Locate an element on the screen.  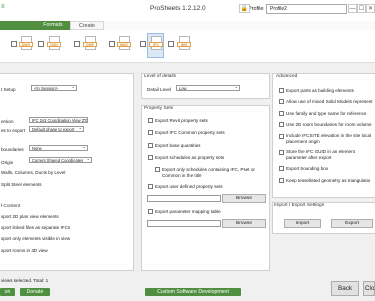
checkbox-ifc-common-property-sets is located at coordinates (150, 132).